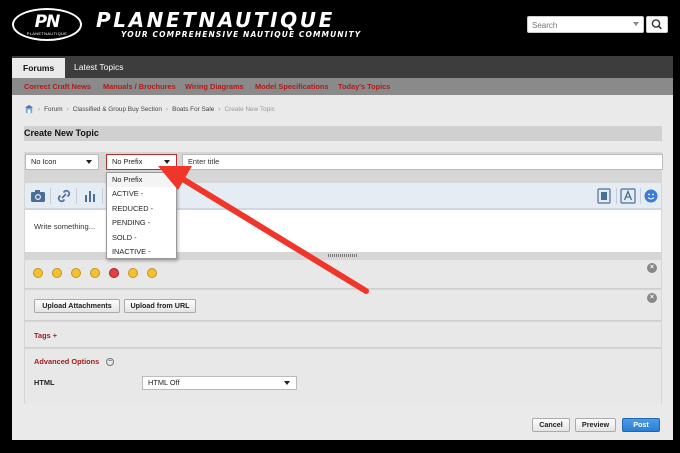 This screenshot has height=453, width=680. I want to click on icon-select-value: No Icon, so click(44, 161).